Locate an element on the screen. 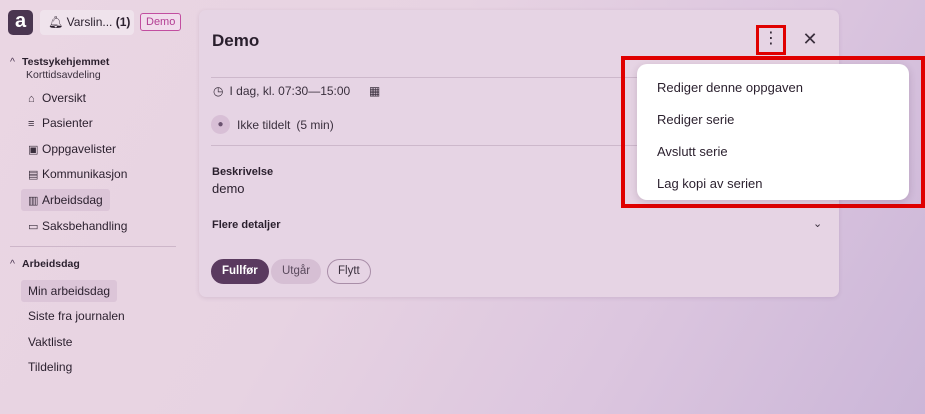 This screenshot has height=414, width=925. app-logo: a is located at coordinates (20, 22).